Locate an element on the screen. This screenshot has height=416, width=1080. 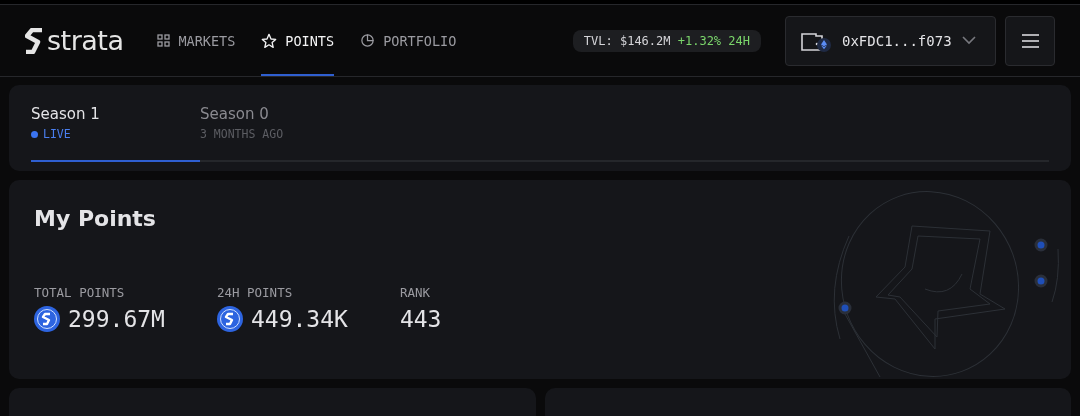
grid-icon is located at coordinates (164, 40).